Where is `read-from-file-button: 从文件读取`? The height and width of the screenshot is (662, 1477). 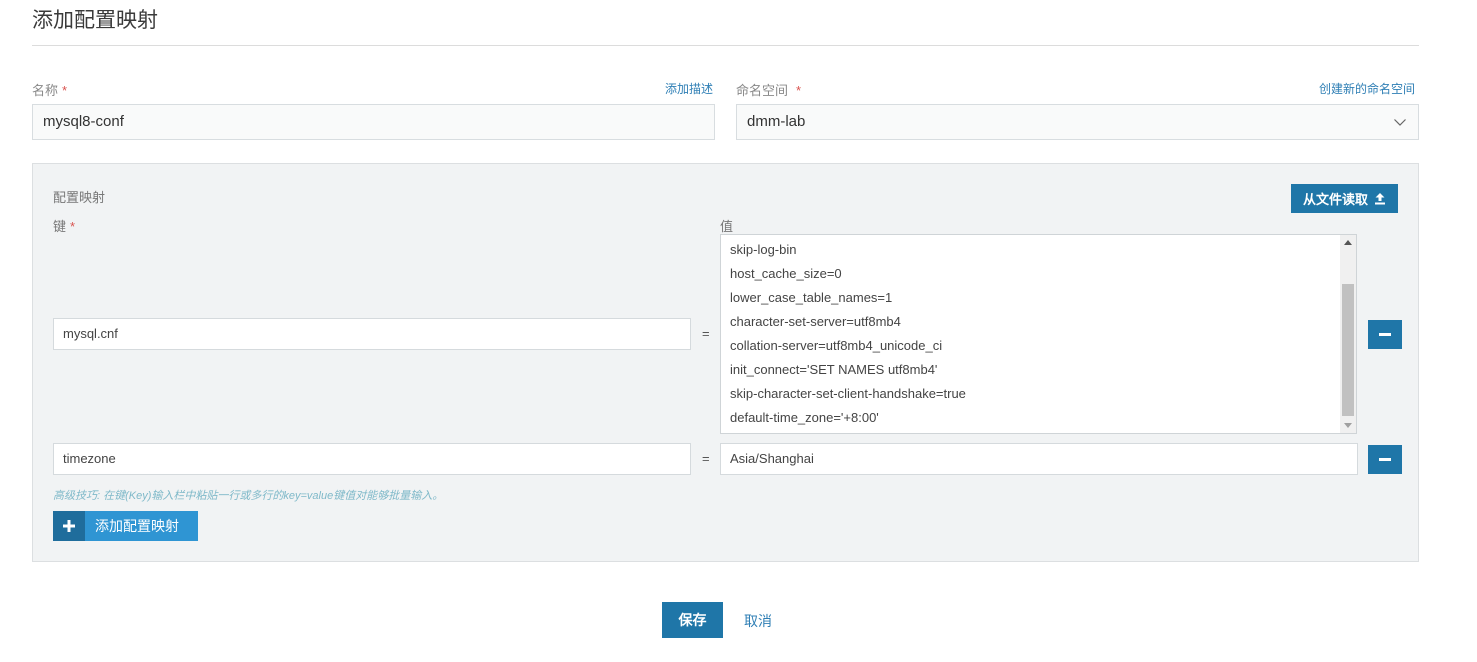
read-from-file-button: 从文件读取 is located at coordinates (1344, 198).